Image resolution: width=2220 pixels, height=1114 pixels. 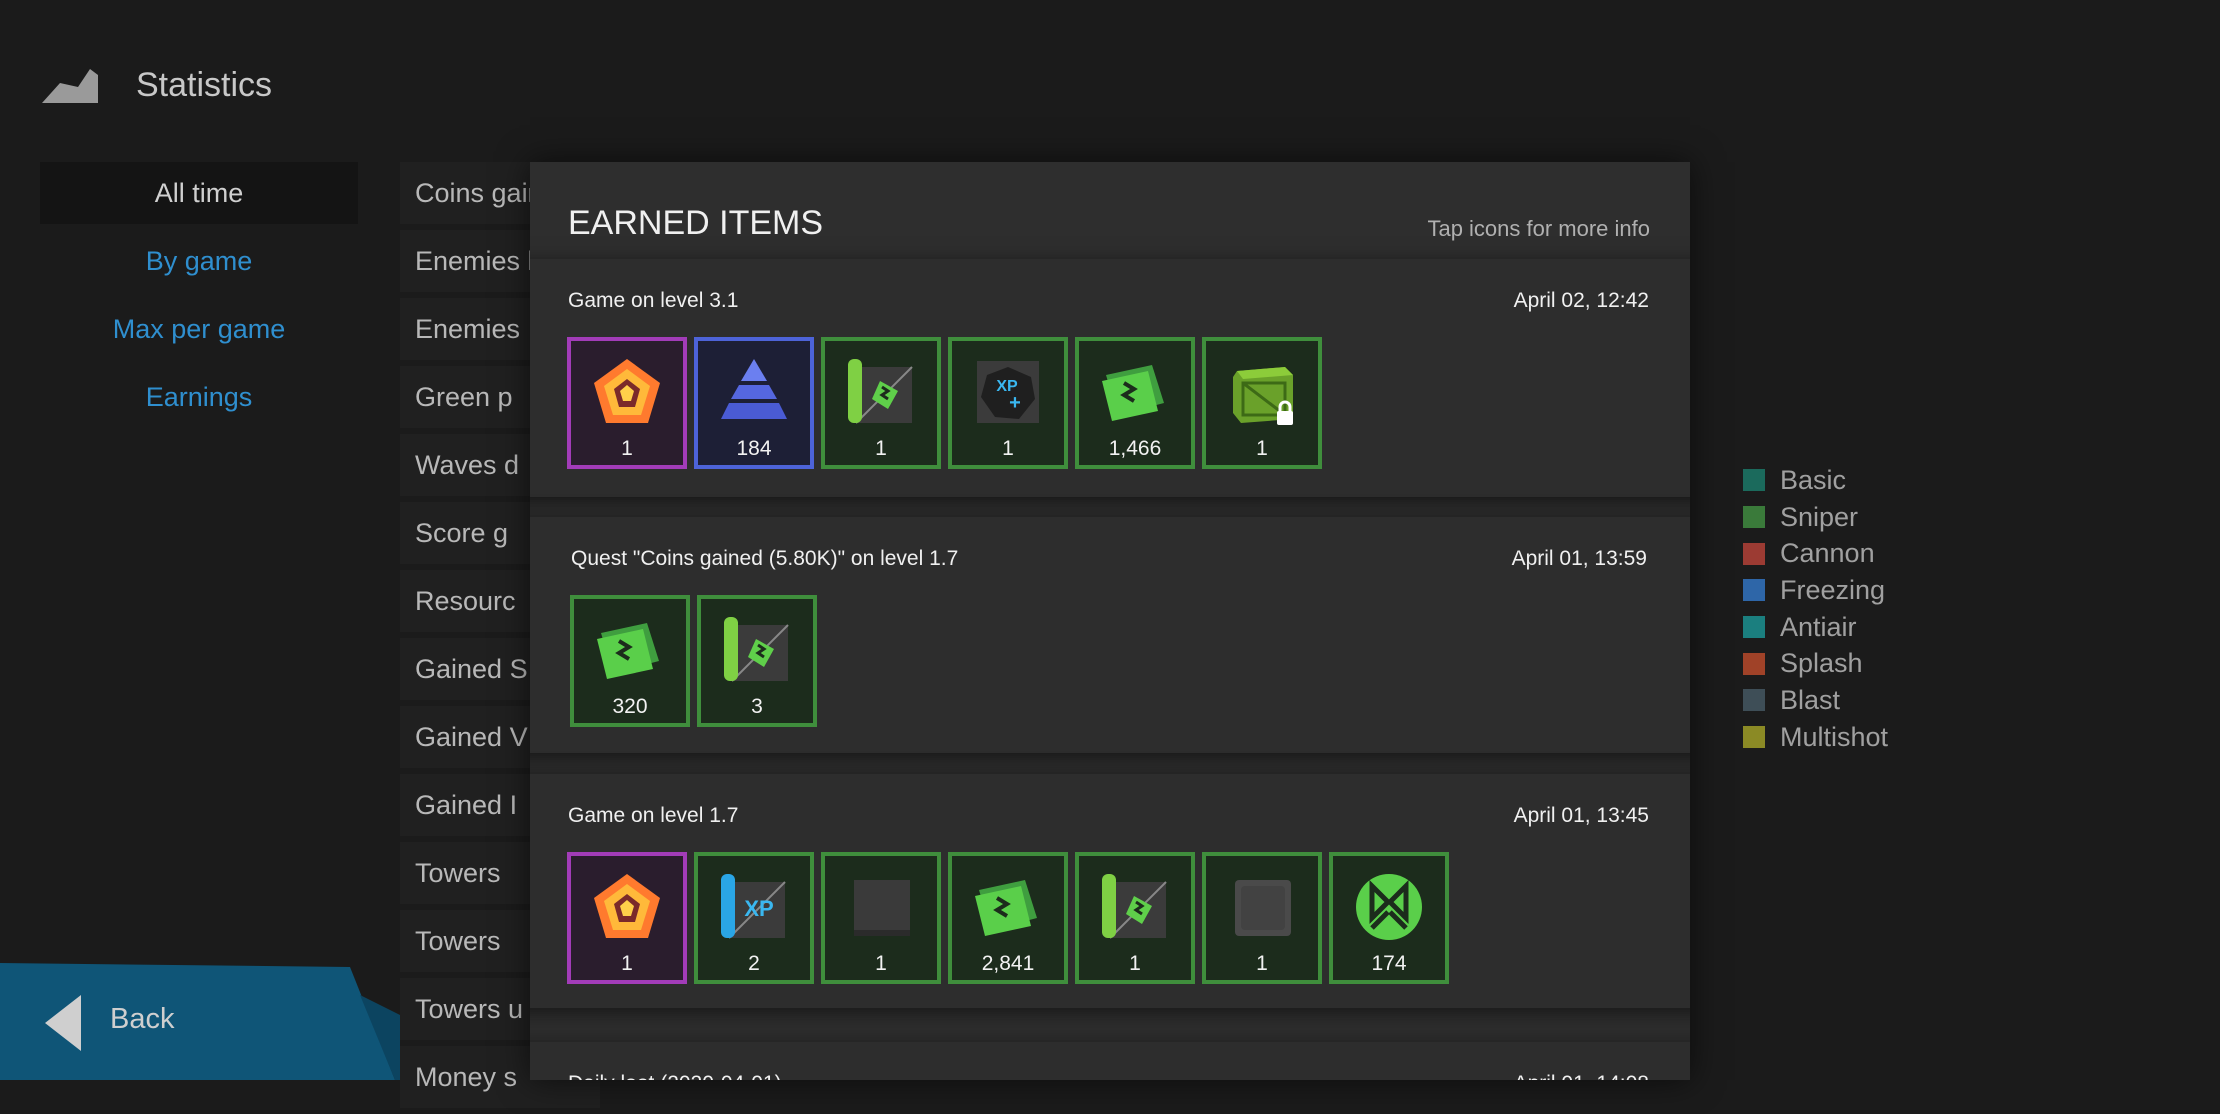 What do you see at coordinates (142, 1019) in the screenshot?
I see `back-label: Back` at bounding box center [142, 1019].